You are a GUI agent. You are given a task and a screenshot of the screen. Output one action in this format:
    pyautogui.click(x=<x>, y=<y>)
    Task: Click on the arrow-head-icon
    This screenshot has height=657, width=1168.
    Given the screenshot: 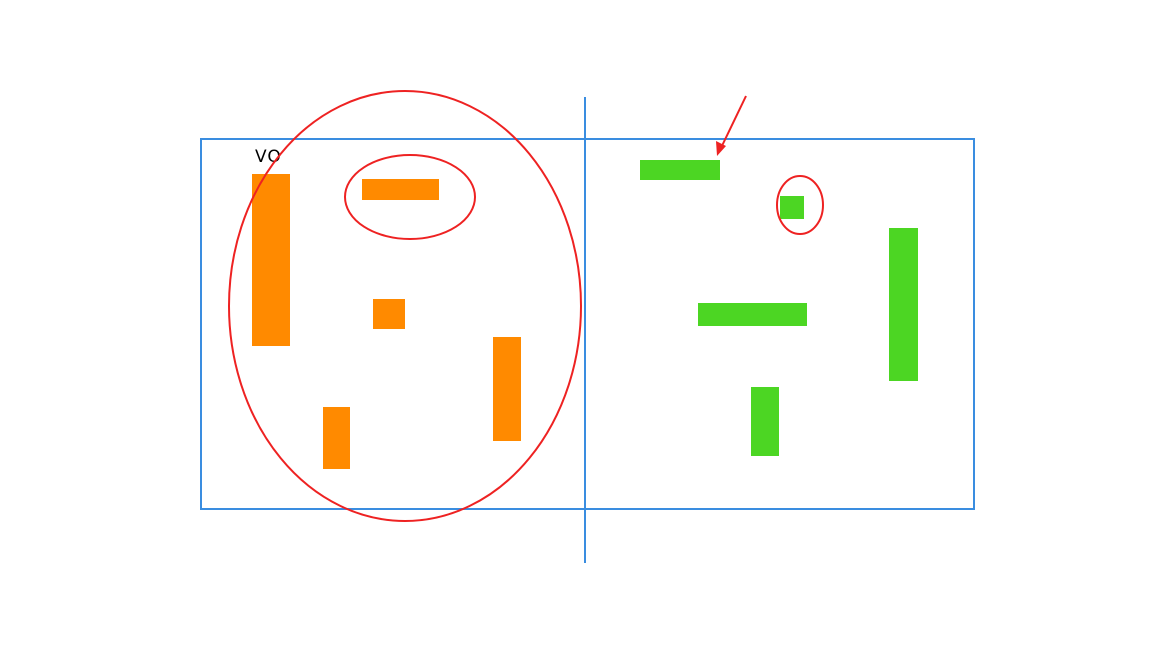 What is the action you would take?
    pyautogui.click(x=721, y=148)
    